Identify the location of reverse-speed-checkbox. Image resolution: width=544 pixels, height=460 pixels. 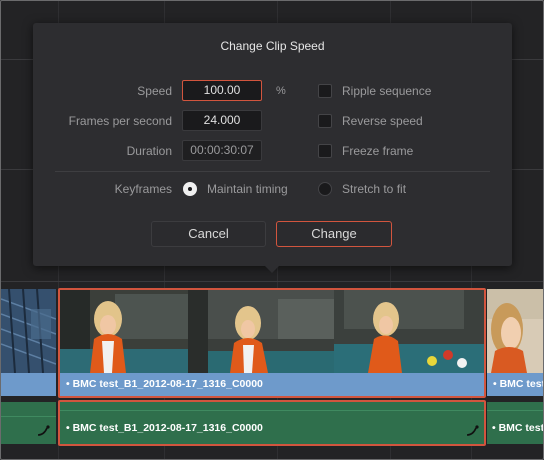
(325, 121).